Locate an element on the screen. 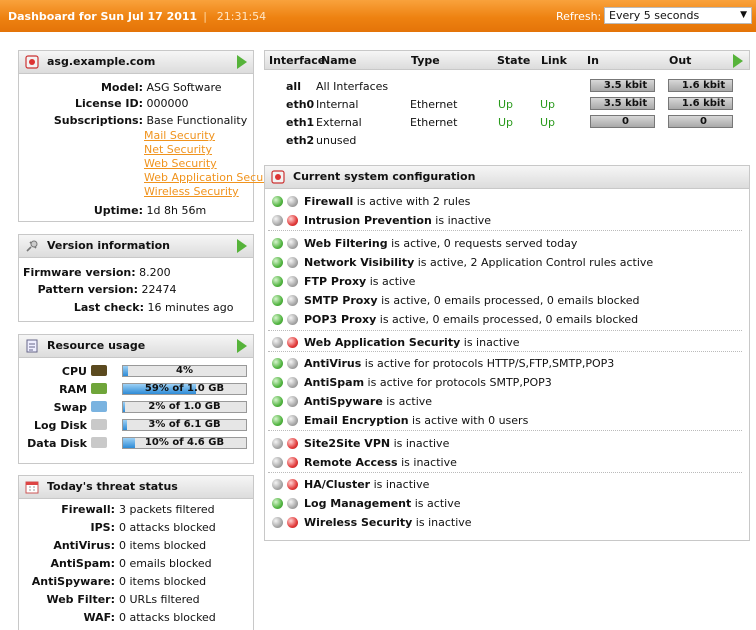  chip-icon is located at coordinates (99, 370).